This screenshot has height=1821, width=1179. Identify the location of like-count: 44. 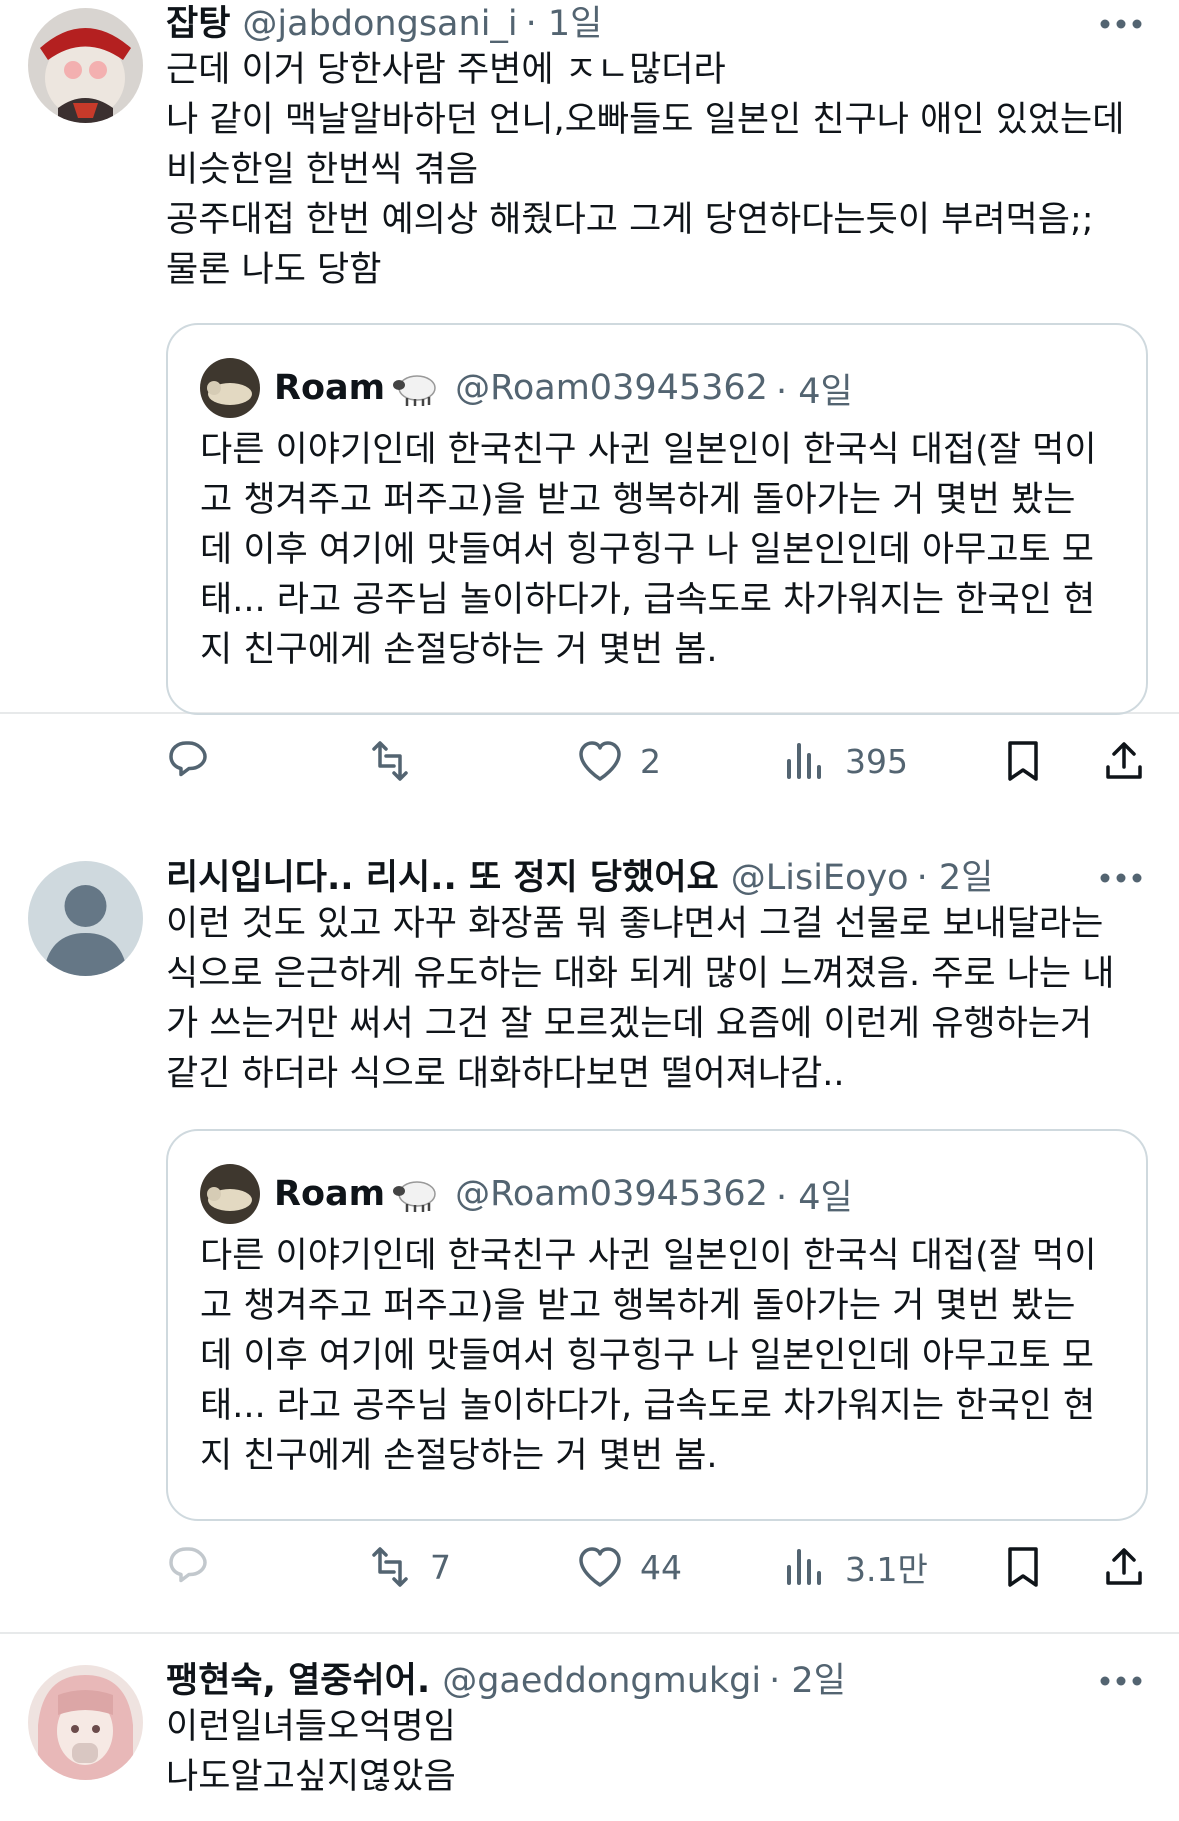
(661, 1567).